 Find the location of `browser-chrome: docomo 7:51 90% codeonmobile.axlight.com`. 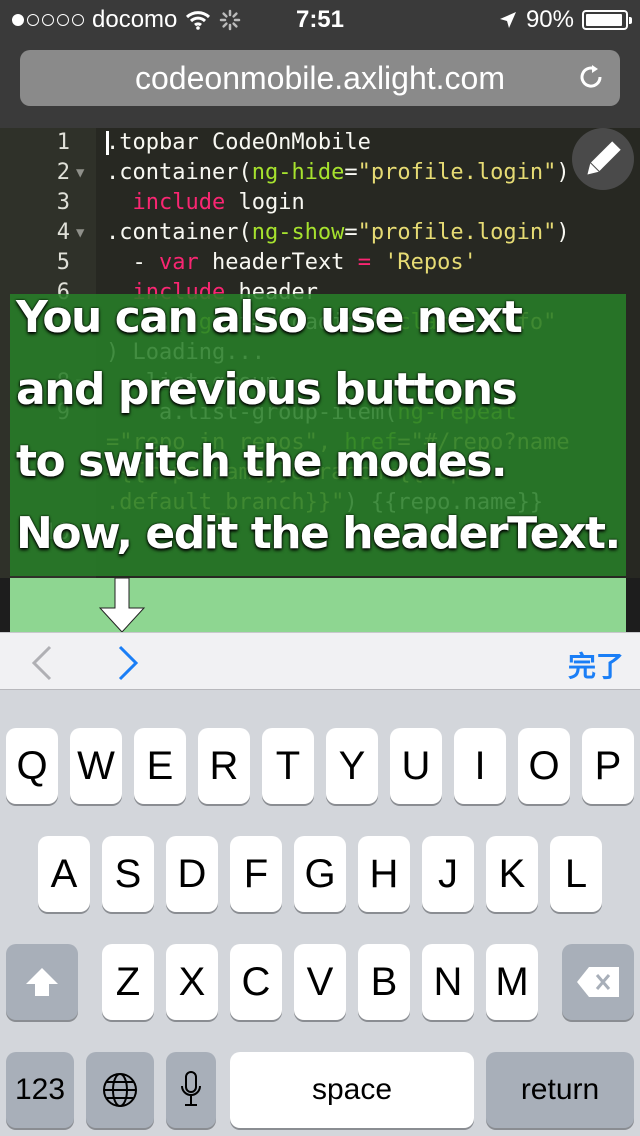

browser-chrome: docomo 7:51 90% codeonmobile.axlight.com is located at coordinates (320, 64).